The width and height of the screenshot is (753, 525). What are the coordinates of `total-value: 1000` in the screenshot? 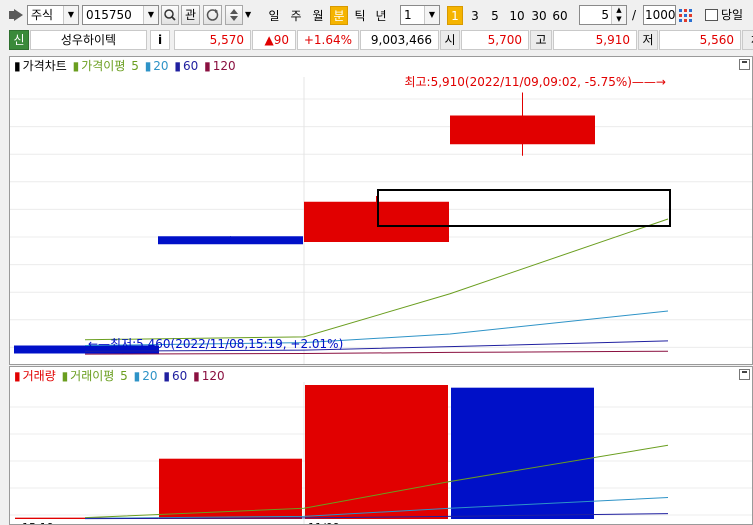 It's located at (660, 15).